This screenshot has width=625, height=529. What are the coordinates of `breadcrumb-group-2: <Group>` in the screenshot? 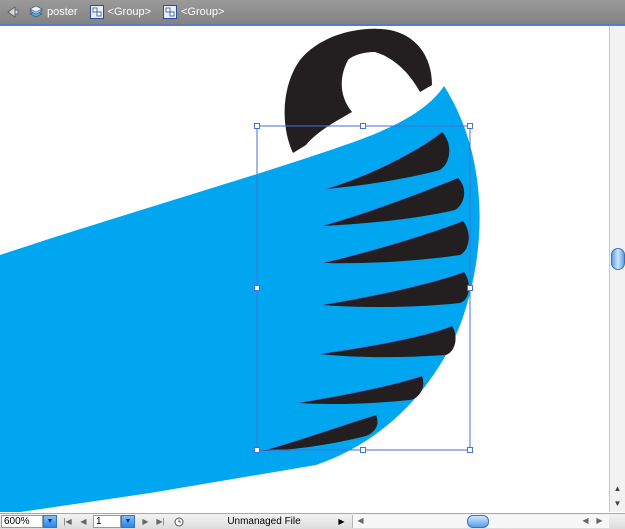 It's located at (193, 12).